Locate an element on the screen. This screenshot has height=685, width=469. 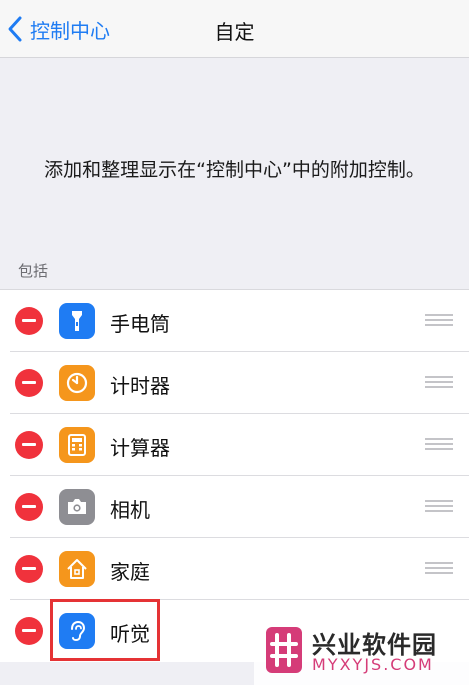
navigation-bar: 控制中心 自定 is located at coordinates (234, 29).